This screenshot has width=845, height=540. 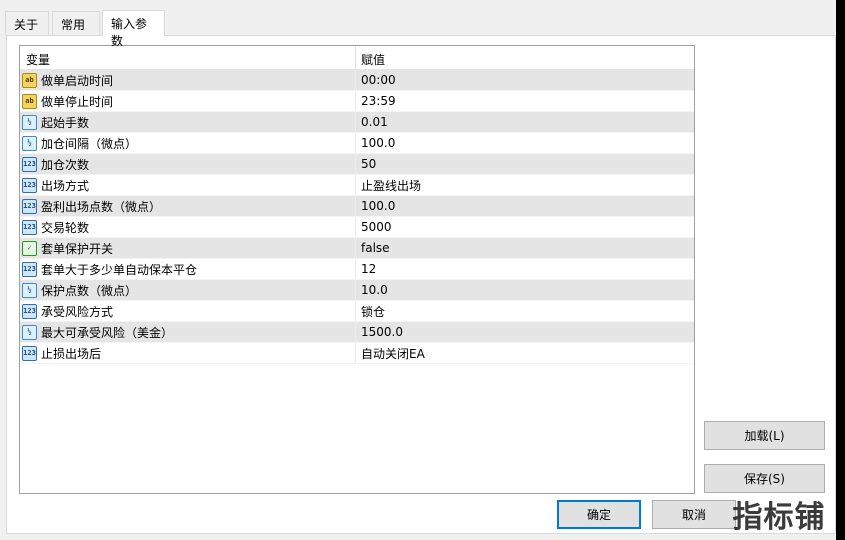 What do you see at coordinates (89, 143) in the screenshot?
I see `parameter-name: 加仓间隔（微点）` at bounding box center [89, 143].